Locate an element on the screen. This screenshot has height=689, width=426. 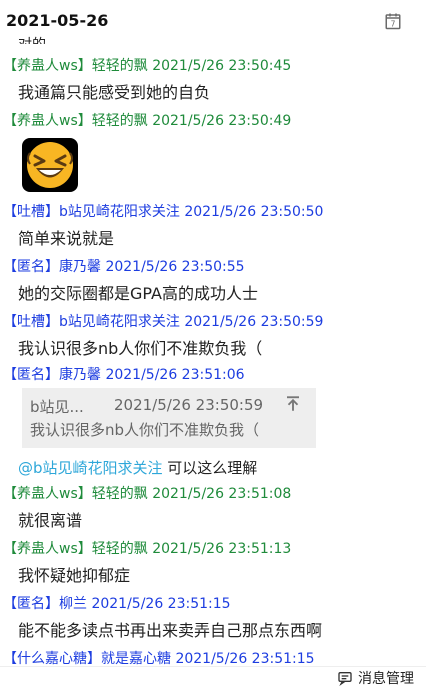
message-text: 就很离谱 is located at coordinates (50, 520).